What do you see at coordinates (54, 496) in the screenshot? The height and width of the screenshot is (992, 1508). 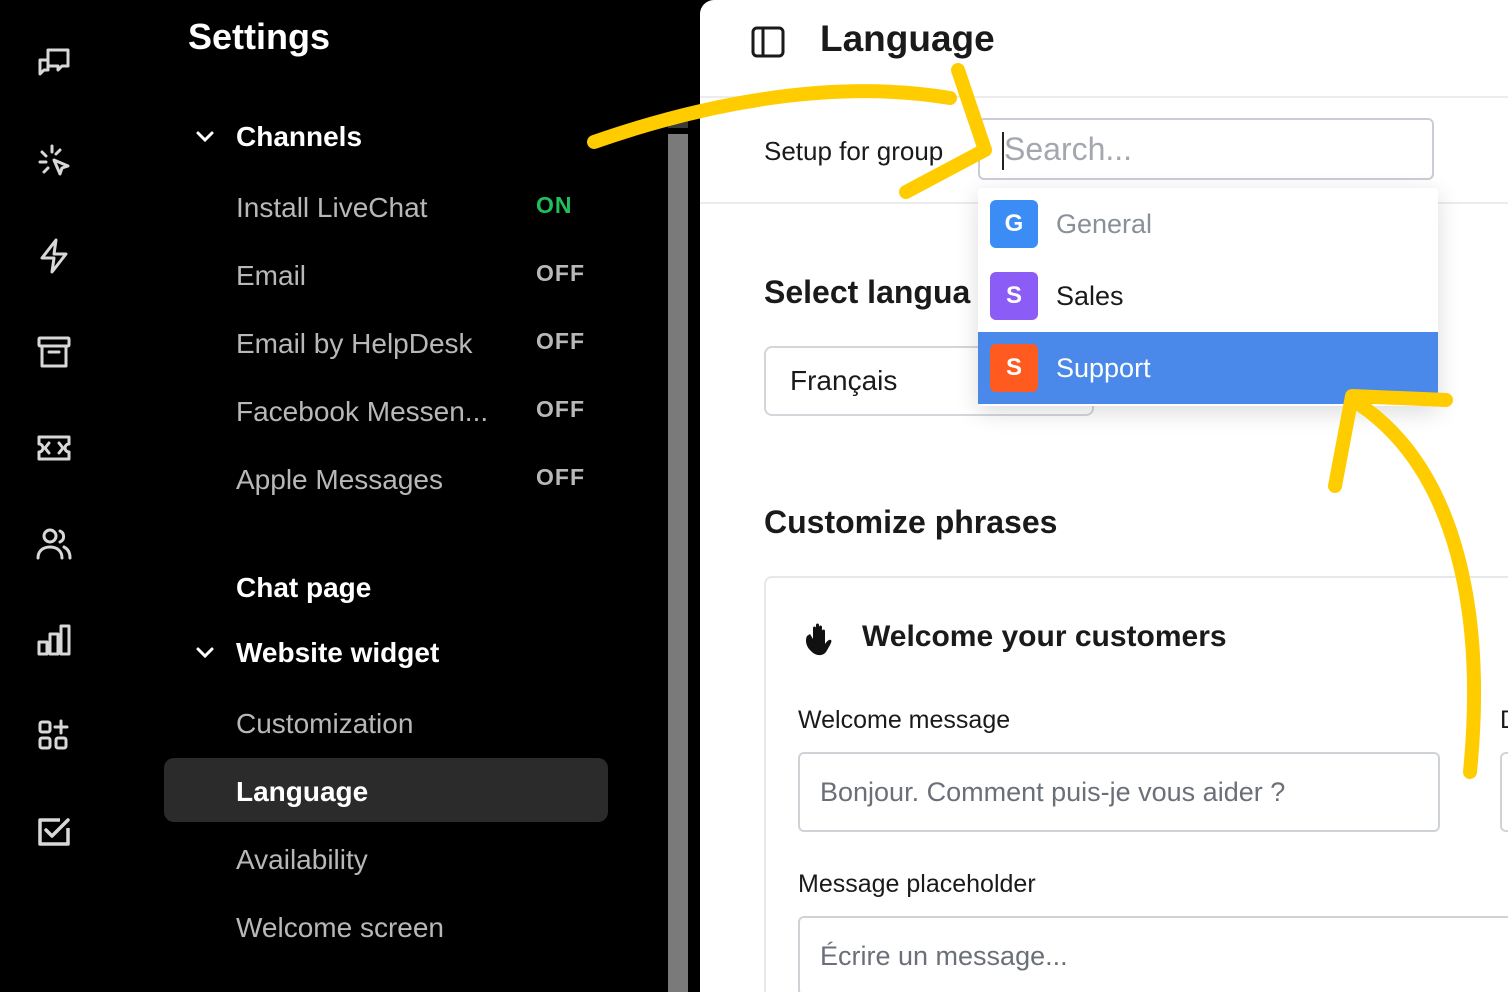 I see `icon-rail` at bounding box center [54, 496].